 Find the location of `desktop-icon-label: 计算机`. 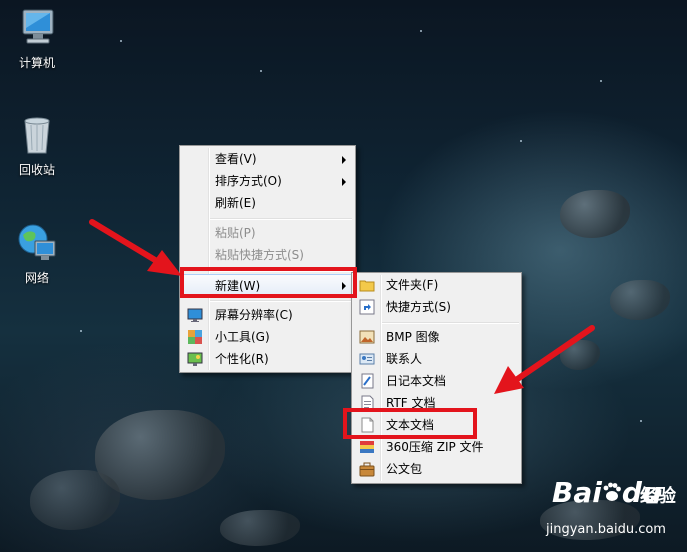

desktop-icon-label: 计算机 is located at coordinates (36, 63).